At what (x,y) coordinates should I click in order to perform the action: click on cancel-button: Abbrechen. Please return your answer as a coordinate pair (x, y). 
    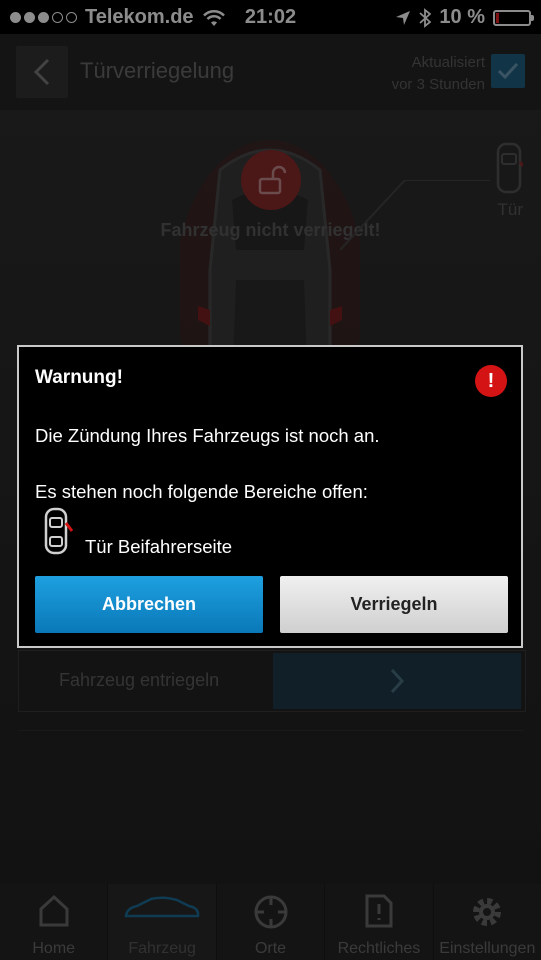
    Looking at the image, I should click on (149, 604).